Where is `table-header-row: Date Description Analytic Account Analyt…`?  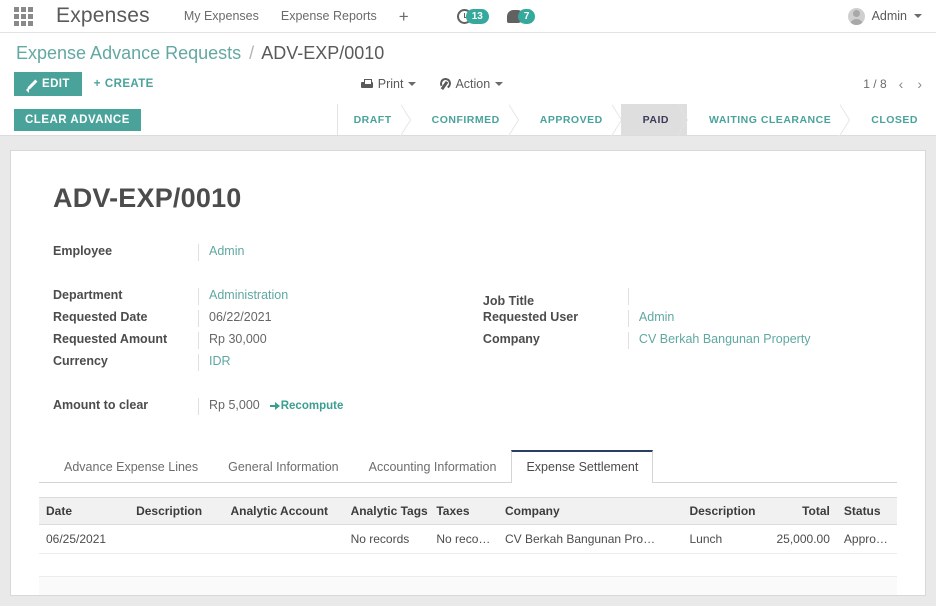
table-header-row: Date Description Analytic Account Analyt… is located at coordinates (468, 511).